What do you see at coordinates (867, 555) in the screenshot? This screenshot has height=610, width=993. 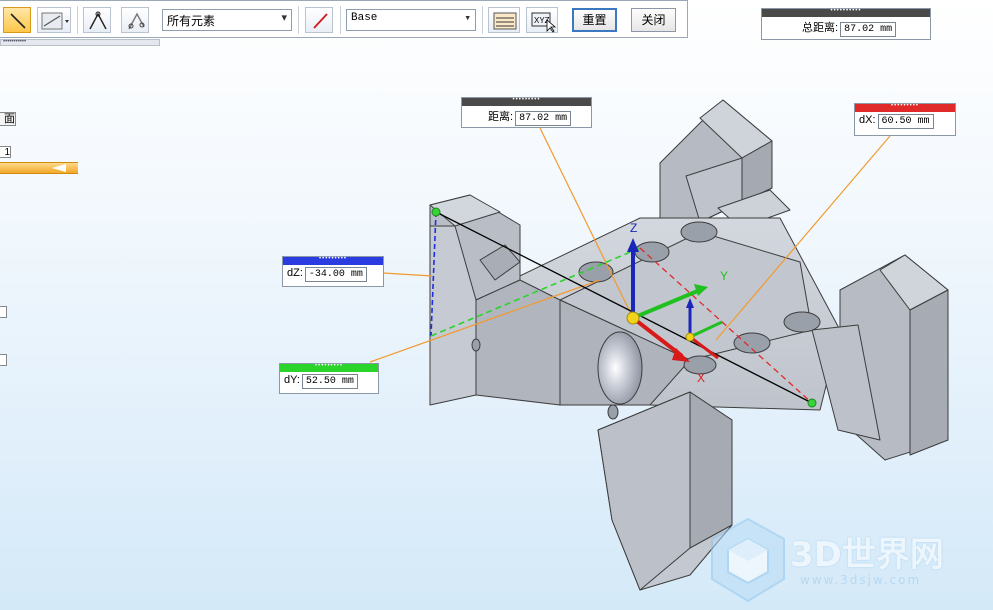 I see `watermark-brand: 3D世界网` at bounding box center [867, 555].